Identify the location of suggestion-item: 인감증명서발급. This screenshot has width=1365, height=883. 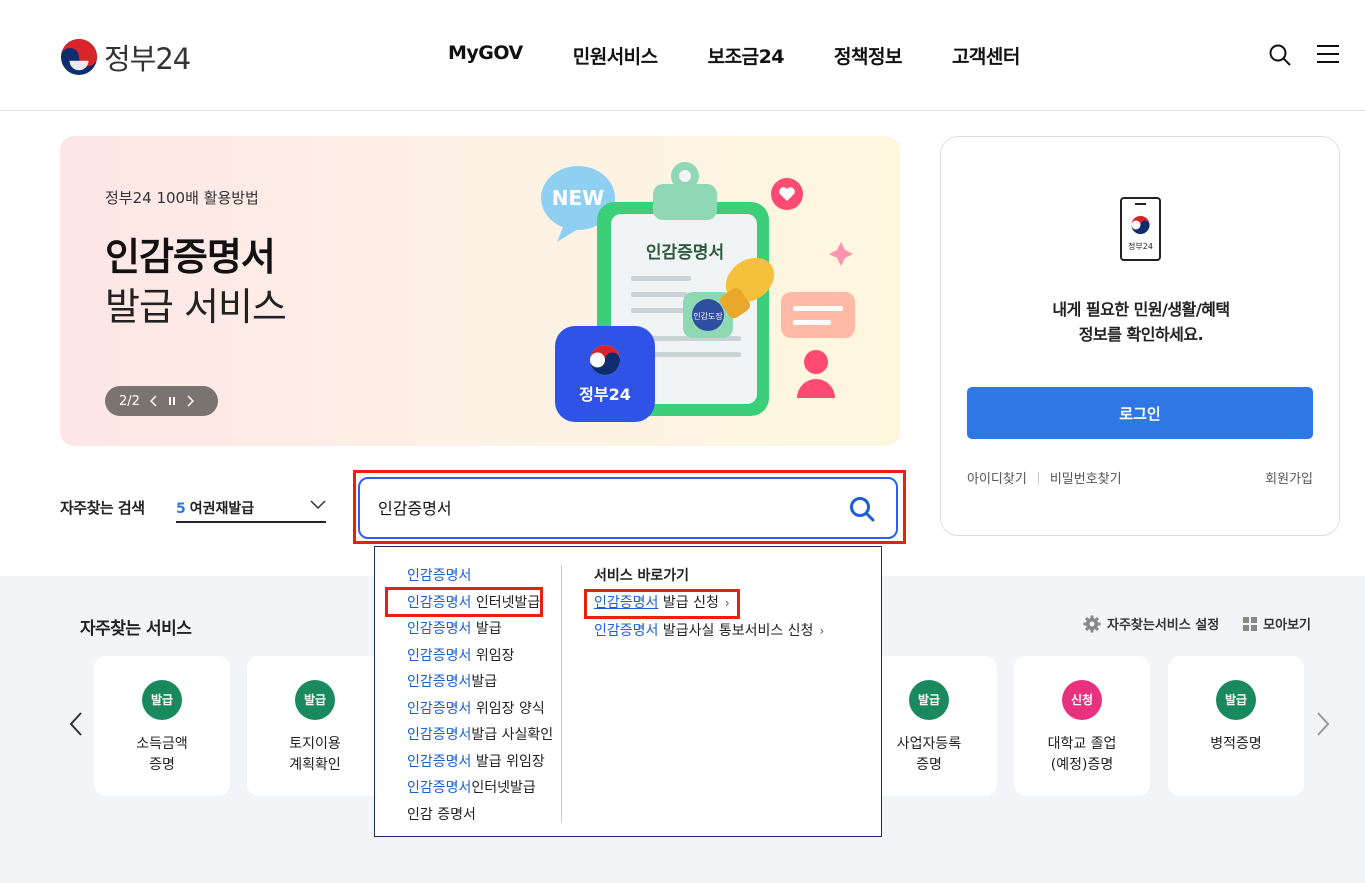
(480, 682).